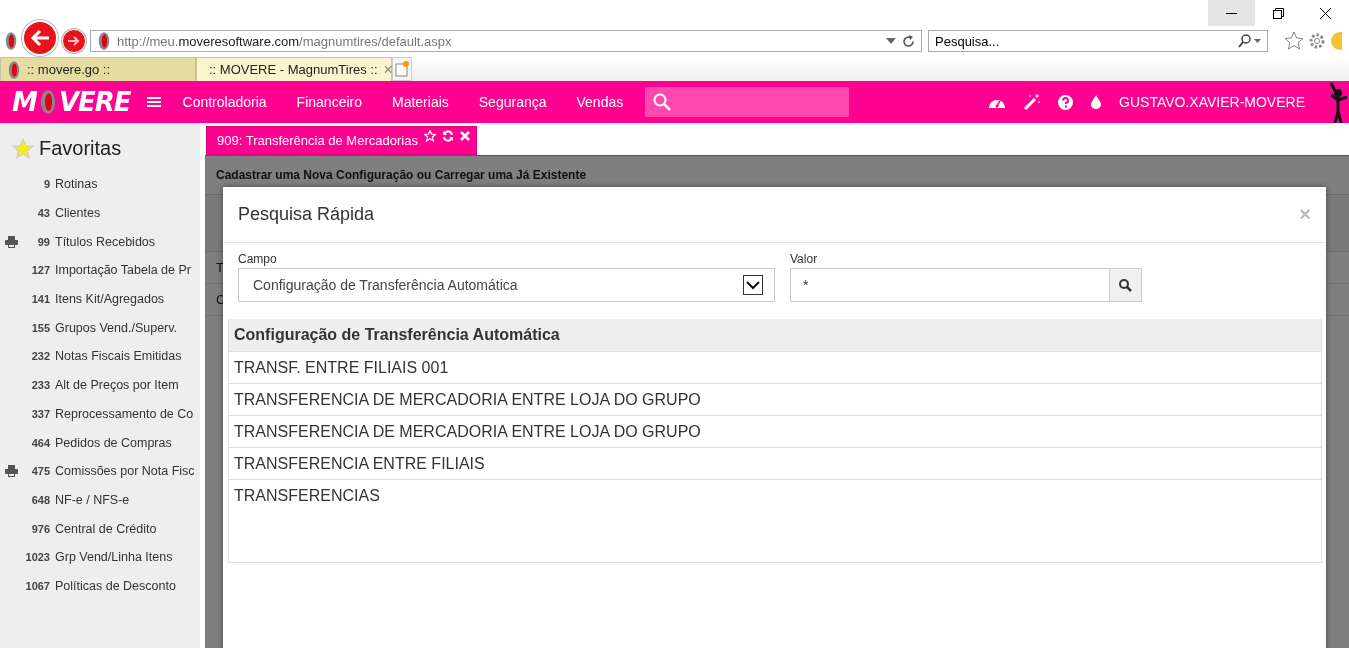  I want to click on sidebar-item: NF-e / NFS-e, so click(92, 499).